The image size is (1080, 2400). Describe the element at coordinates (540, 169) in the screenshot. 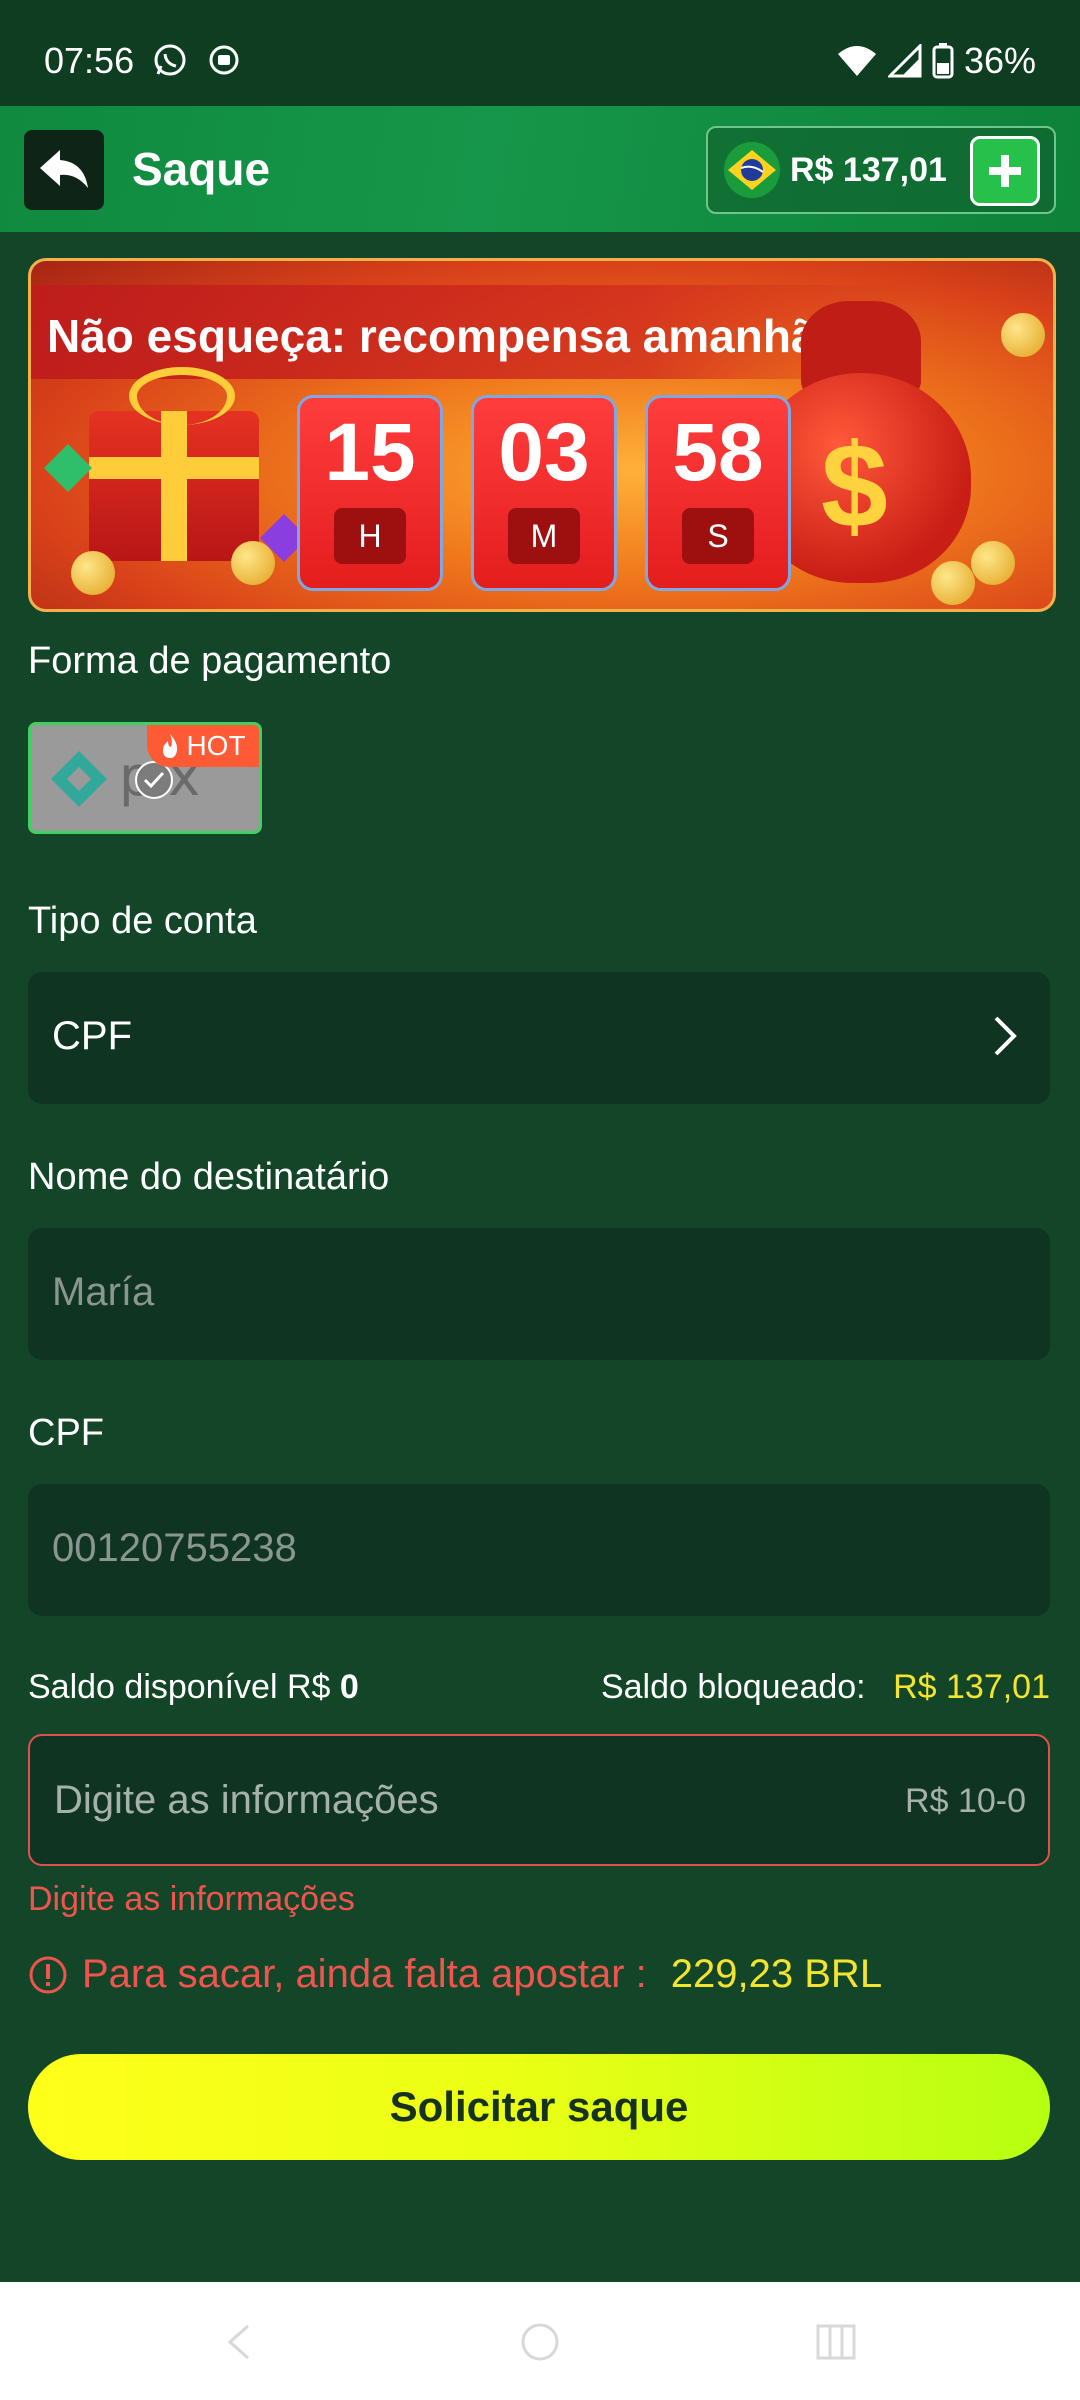

I see `top-app-bar: Saque R$ 137,01` at that location.